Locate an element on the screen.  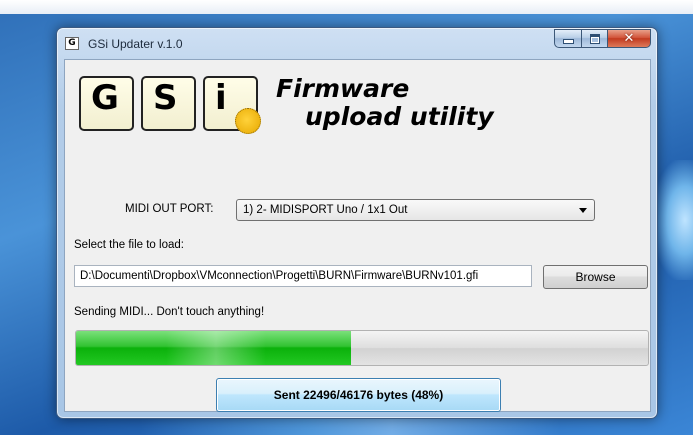
heading-upload-utility: upload utility is located at coordinates (399, 116).